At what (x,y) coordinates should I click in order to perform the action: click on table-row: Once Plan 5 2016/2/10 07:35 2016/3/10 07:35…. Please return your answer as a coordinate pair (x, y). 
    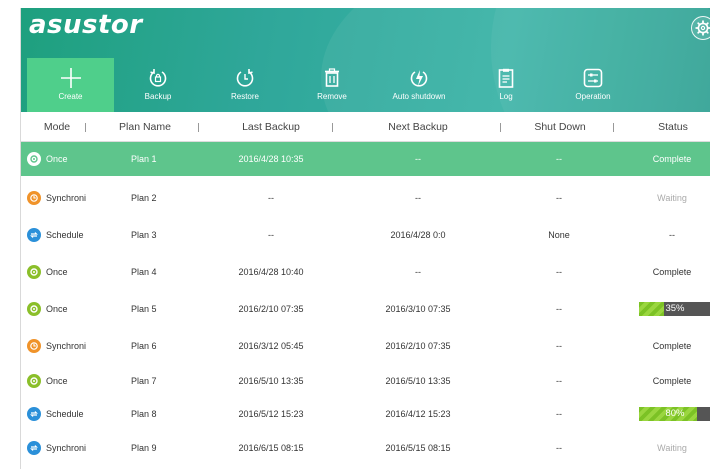
    Looking at the image, I should click on (365, 309).